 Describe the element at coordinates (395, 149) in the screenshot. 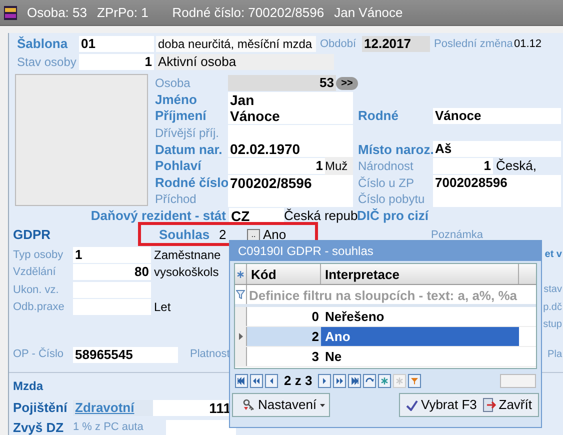

I see `field-label: Místo naroz.` at that location.